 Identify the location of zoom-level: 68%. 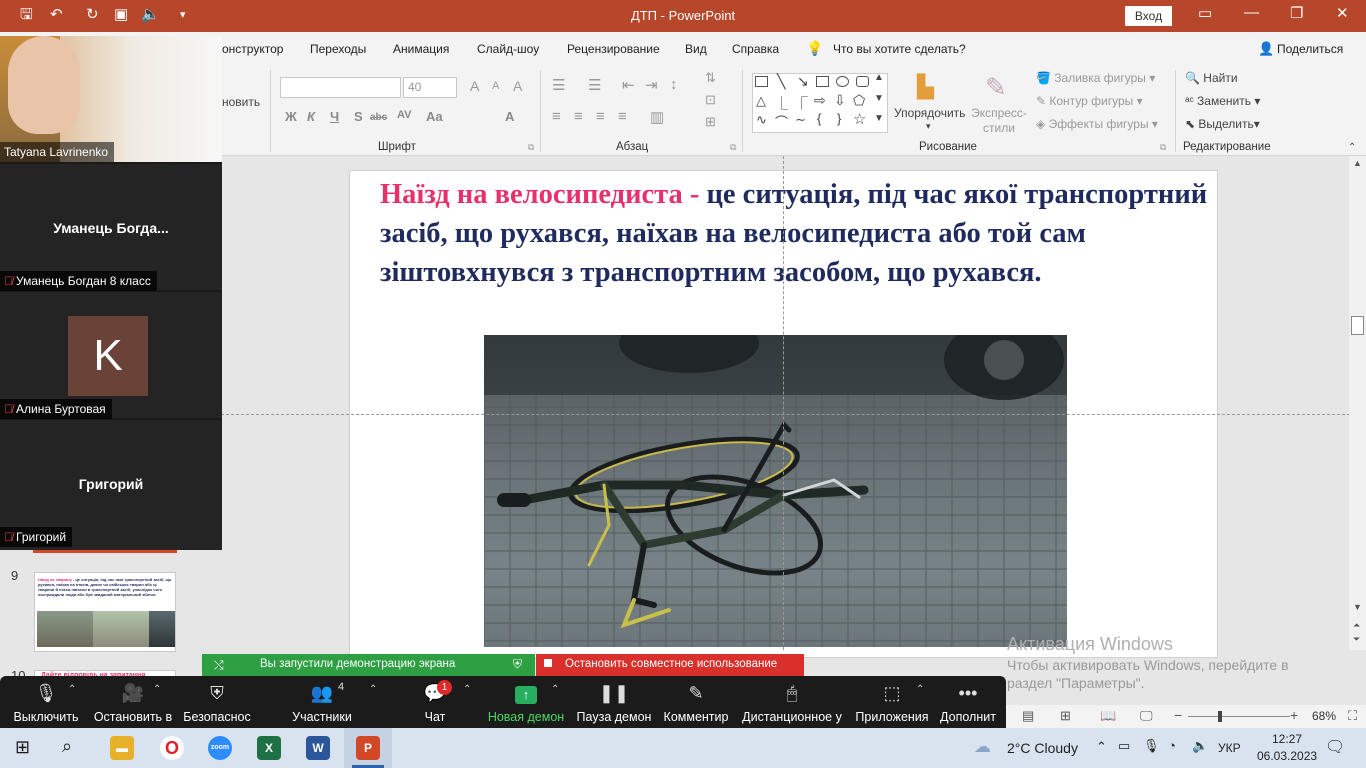
(1324, 716).